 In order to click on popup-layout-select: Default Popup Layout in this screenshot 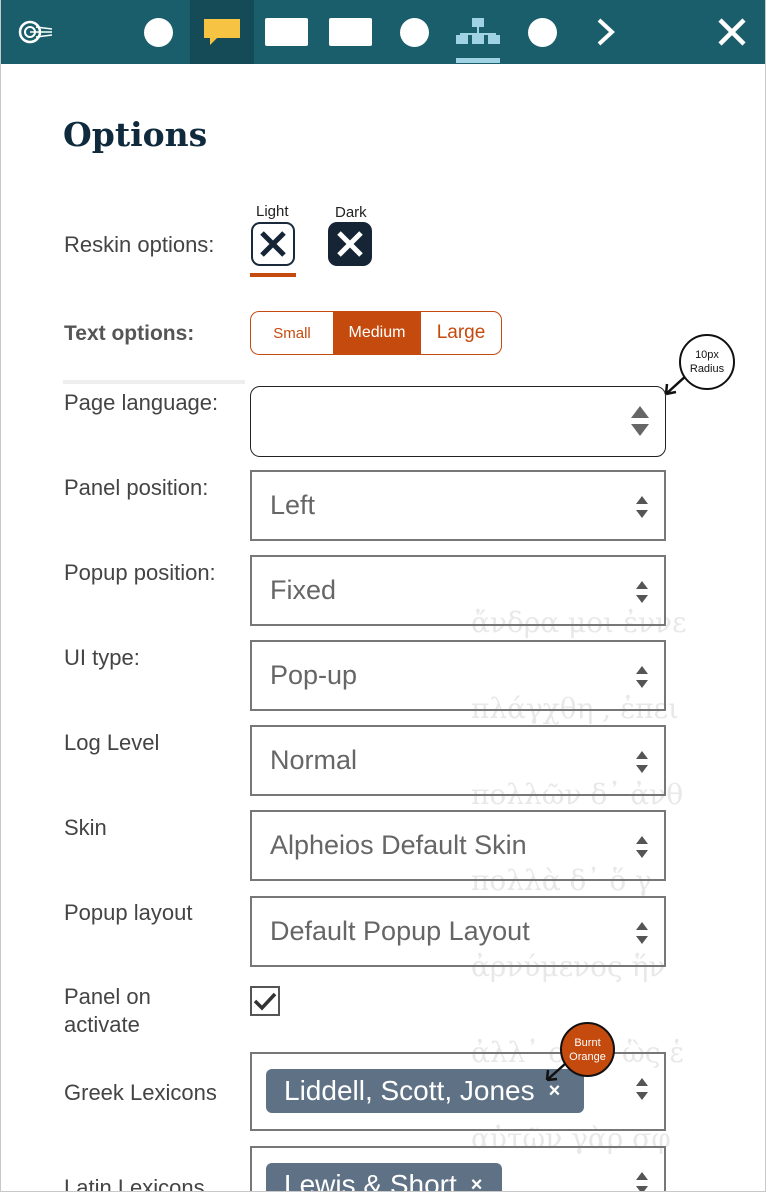, I will do `click(458, 931)`.